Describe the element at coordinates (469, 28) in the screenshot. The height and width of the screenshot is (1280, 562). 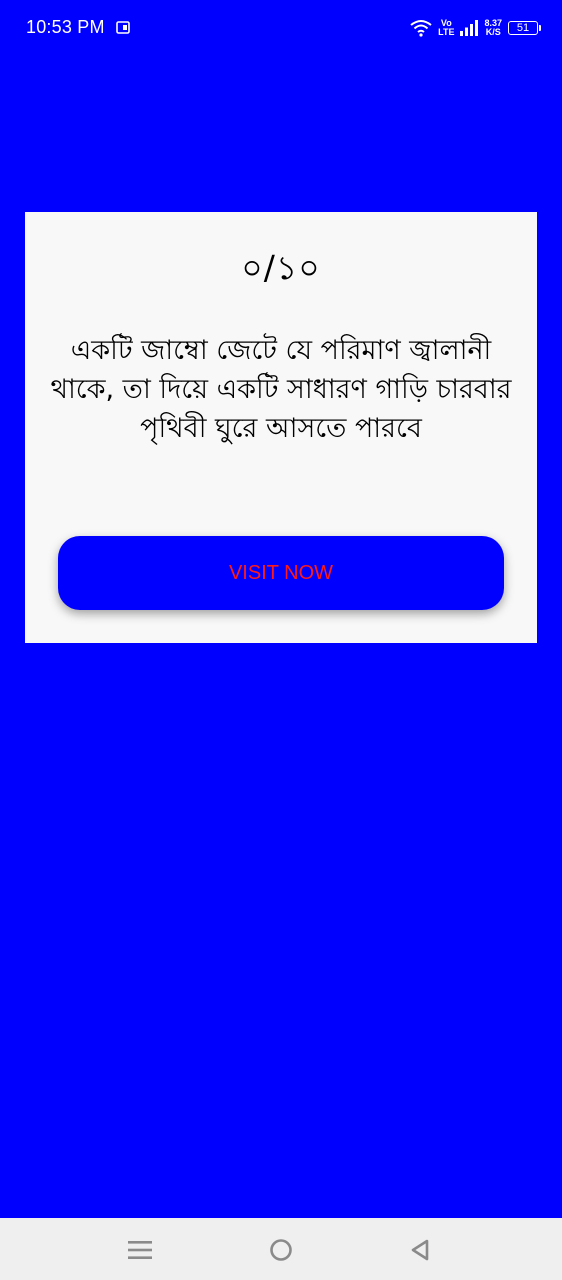
I see `signal-icon` at that location.